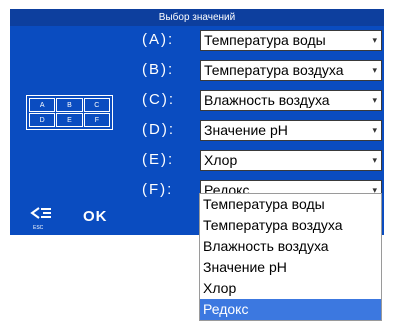  I want to click on grid-cell-b: B, so click(69, 105).